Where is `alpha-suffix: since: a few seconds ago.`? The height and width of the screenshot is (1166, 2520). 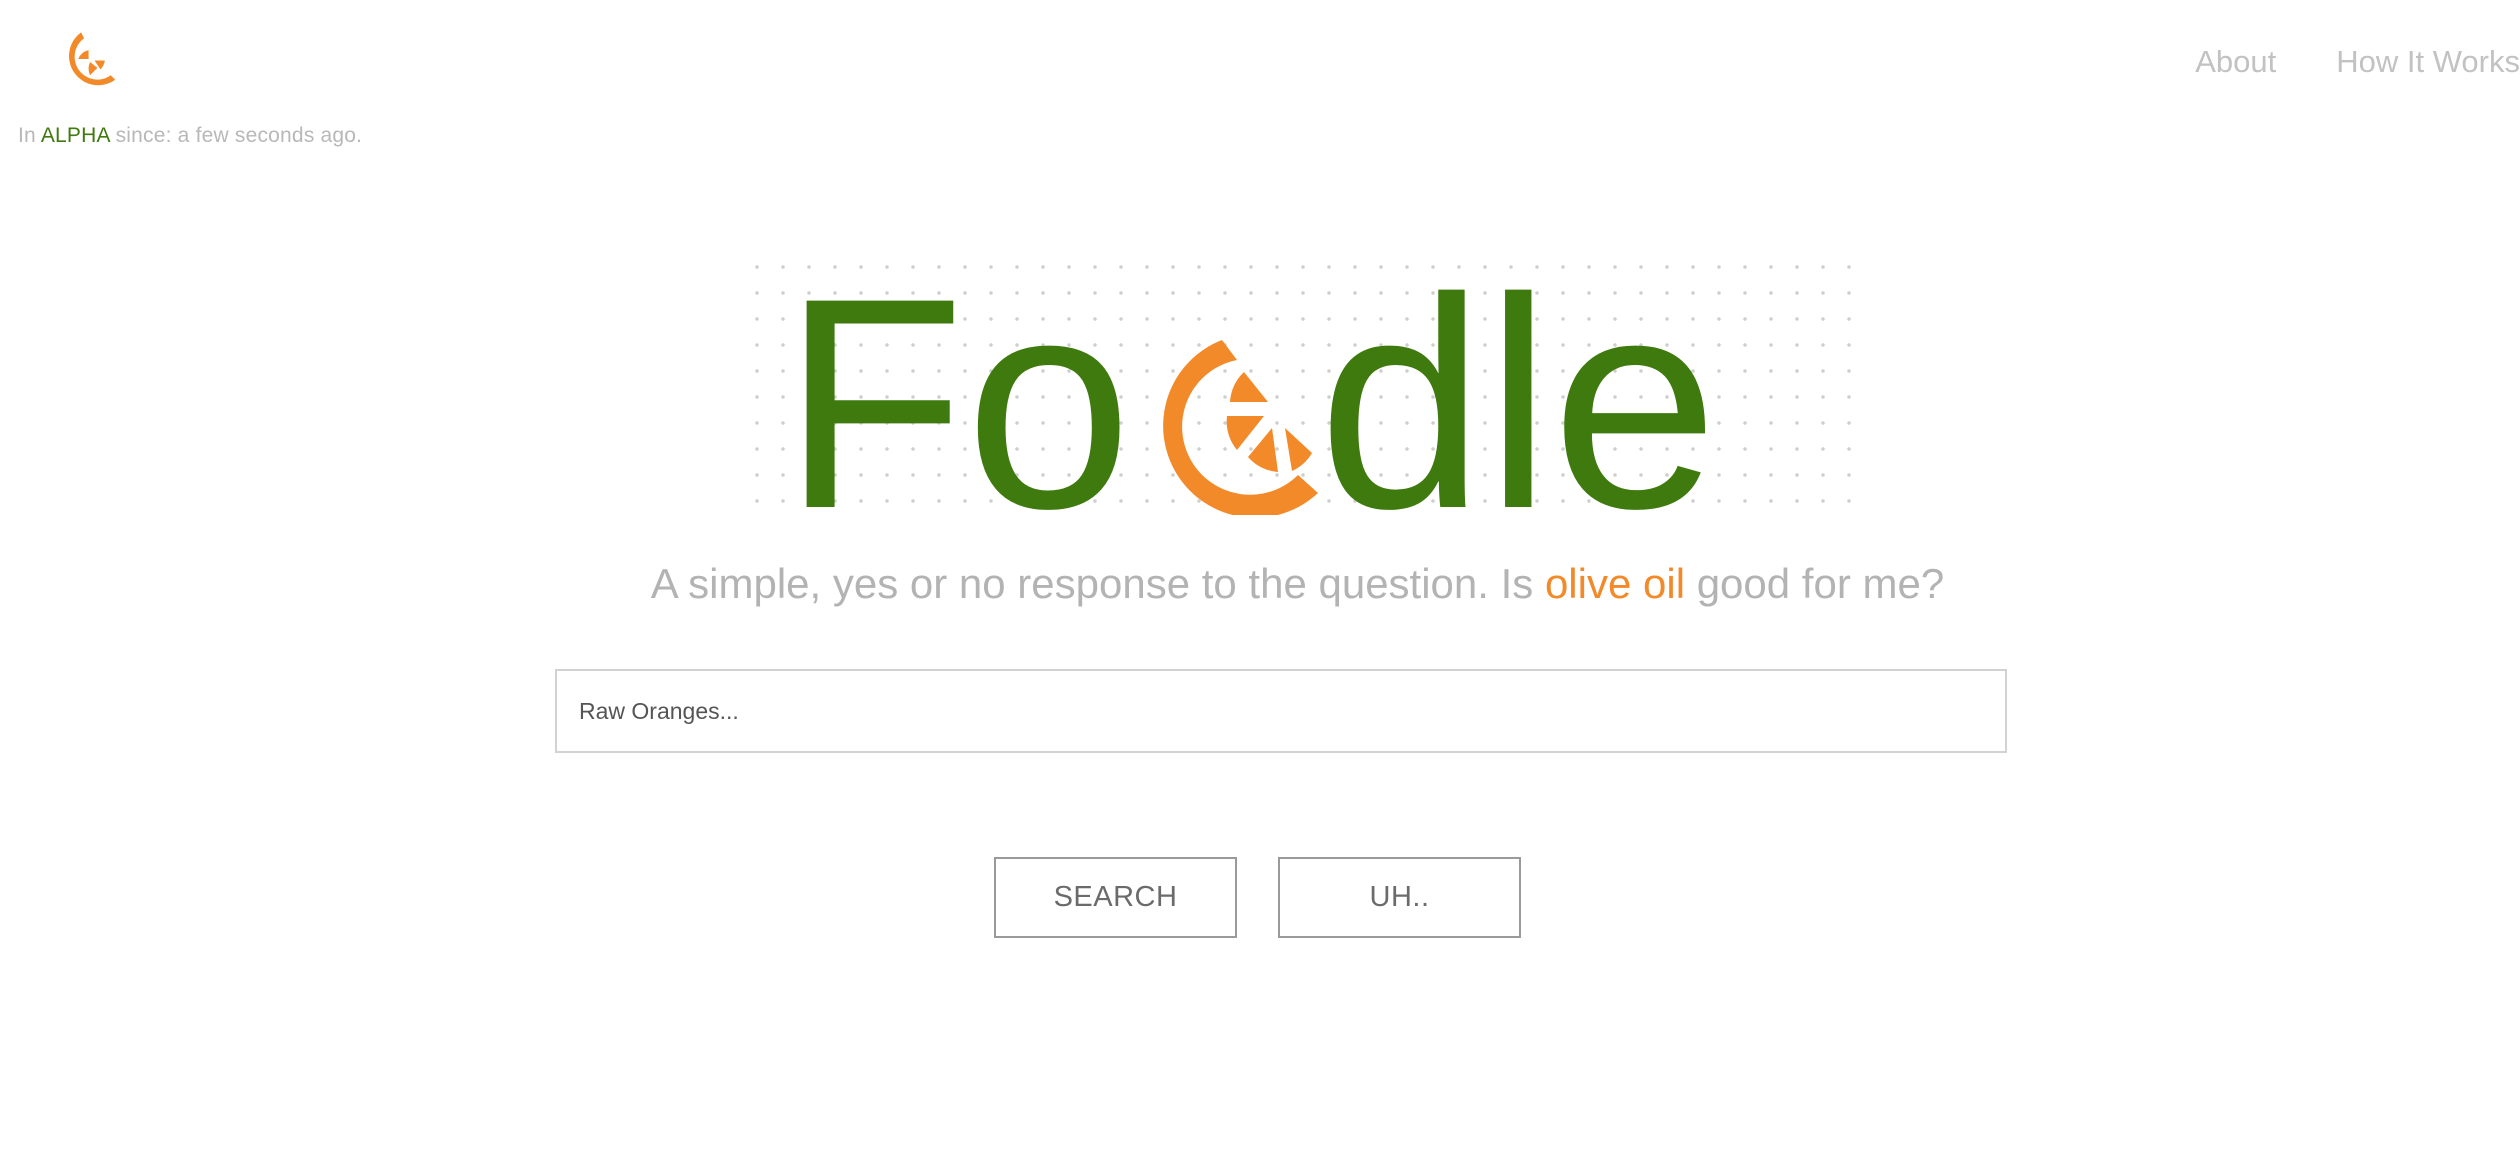
alpha-suffix: since: a few seconds ago. is located at coordinates (239, 135).